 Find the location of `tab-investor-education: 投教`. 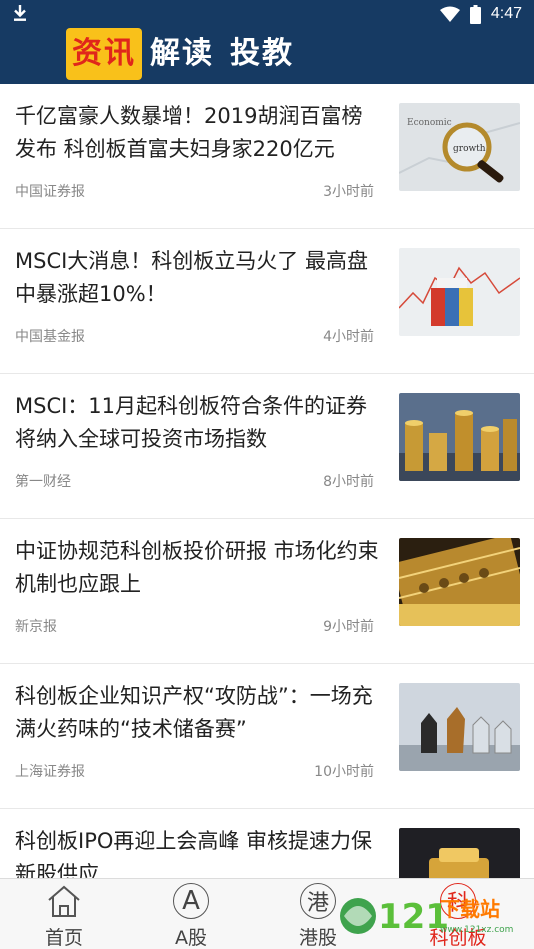

tab-investor-education: 投教 is located at coordinates (262, 54).